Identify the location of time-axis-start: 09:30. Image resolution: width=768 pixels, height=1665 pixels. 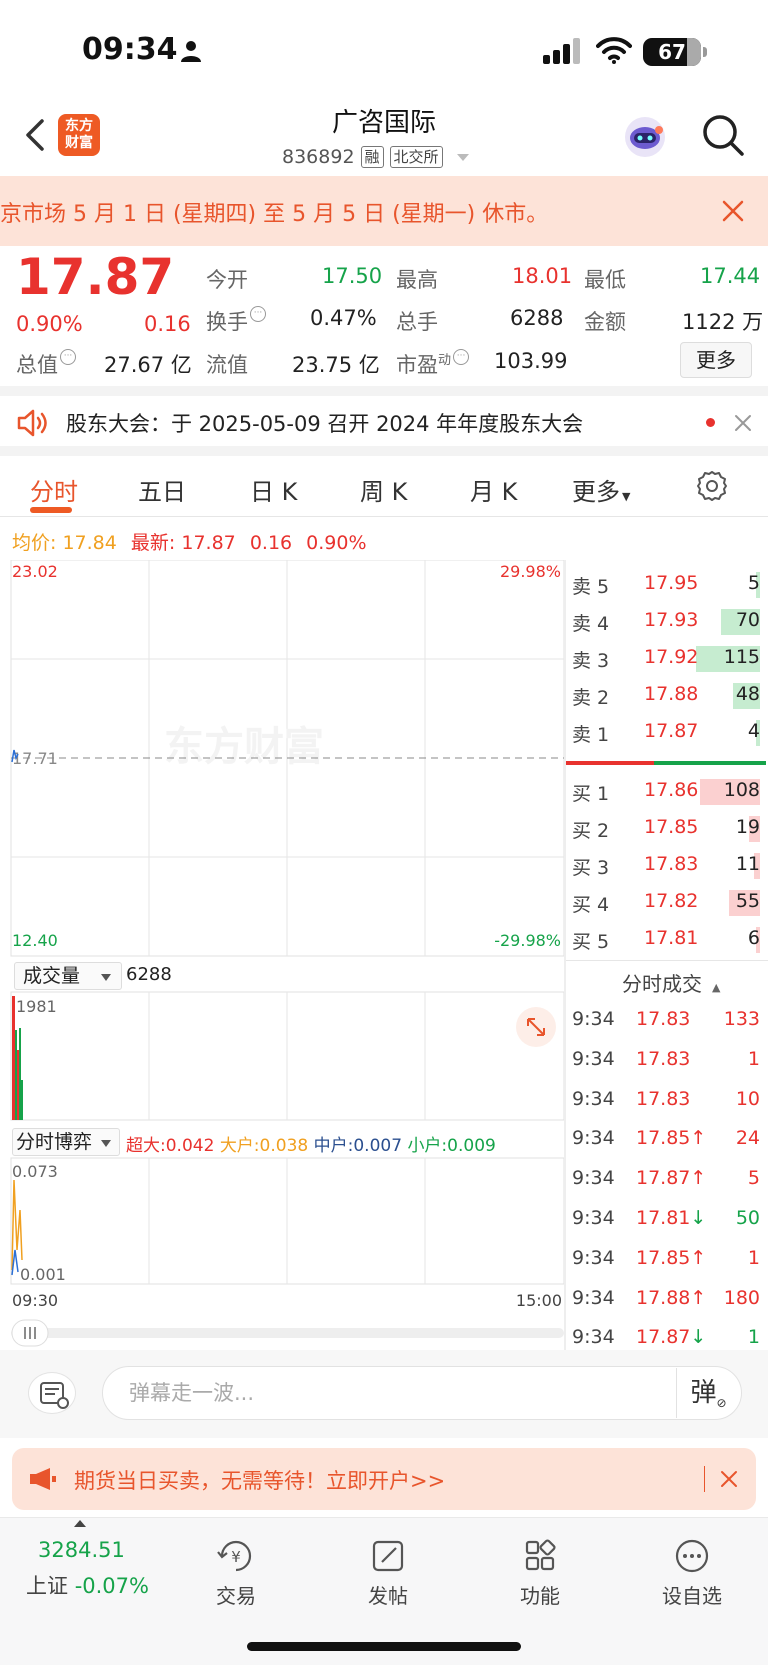
(35, 1300).